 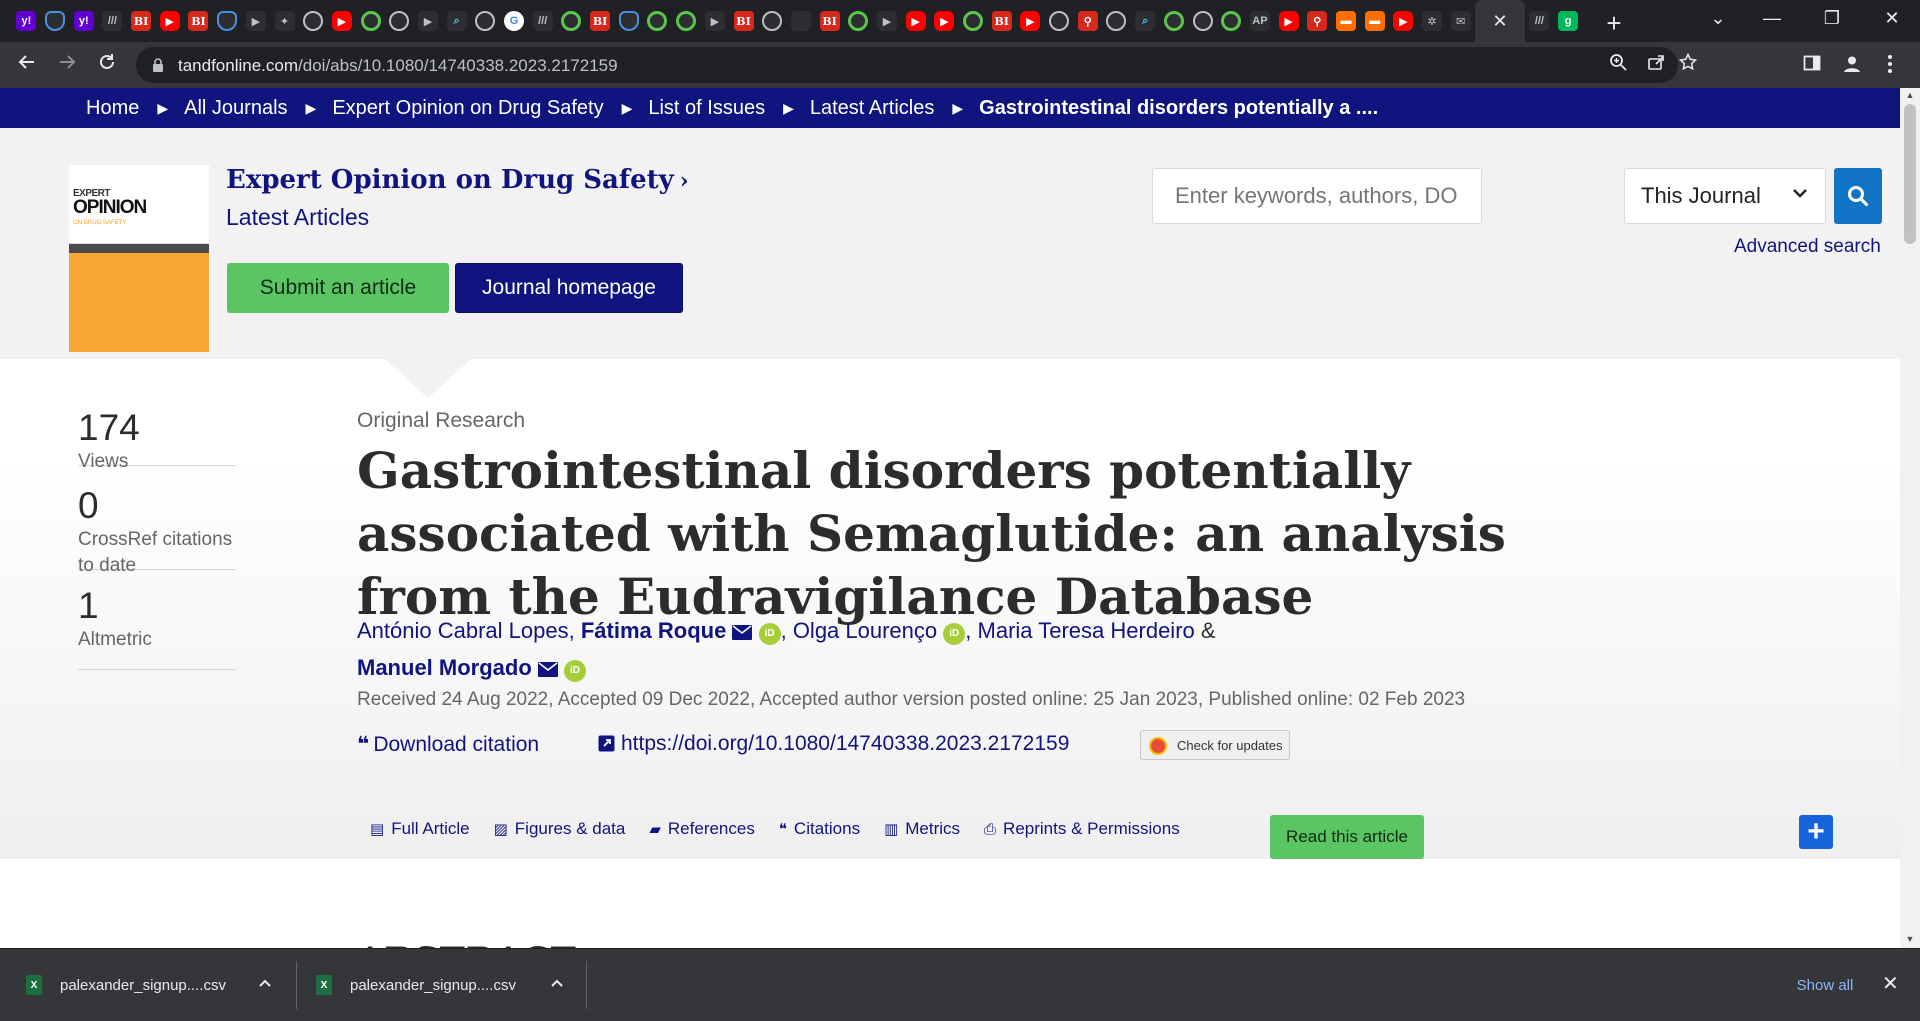 I want to click on restore-button: ❐, so click(x=1832, y=18).